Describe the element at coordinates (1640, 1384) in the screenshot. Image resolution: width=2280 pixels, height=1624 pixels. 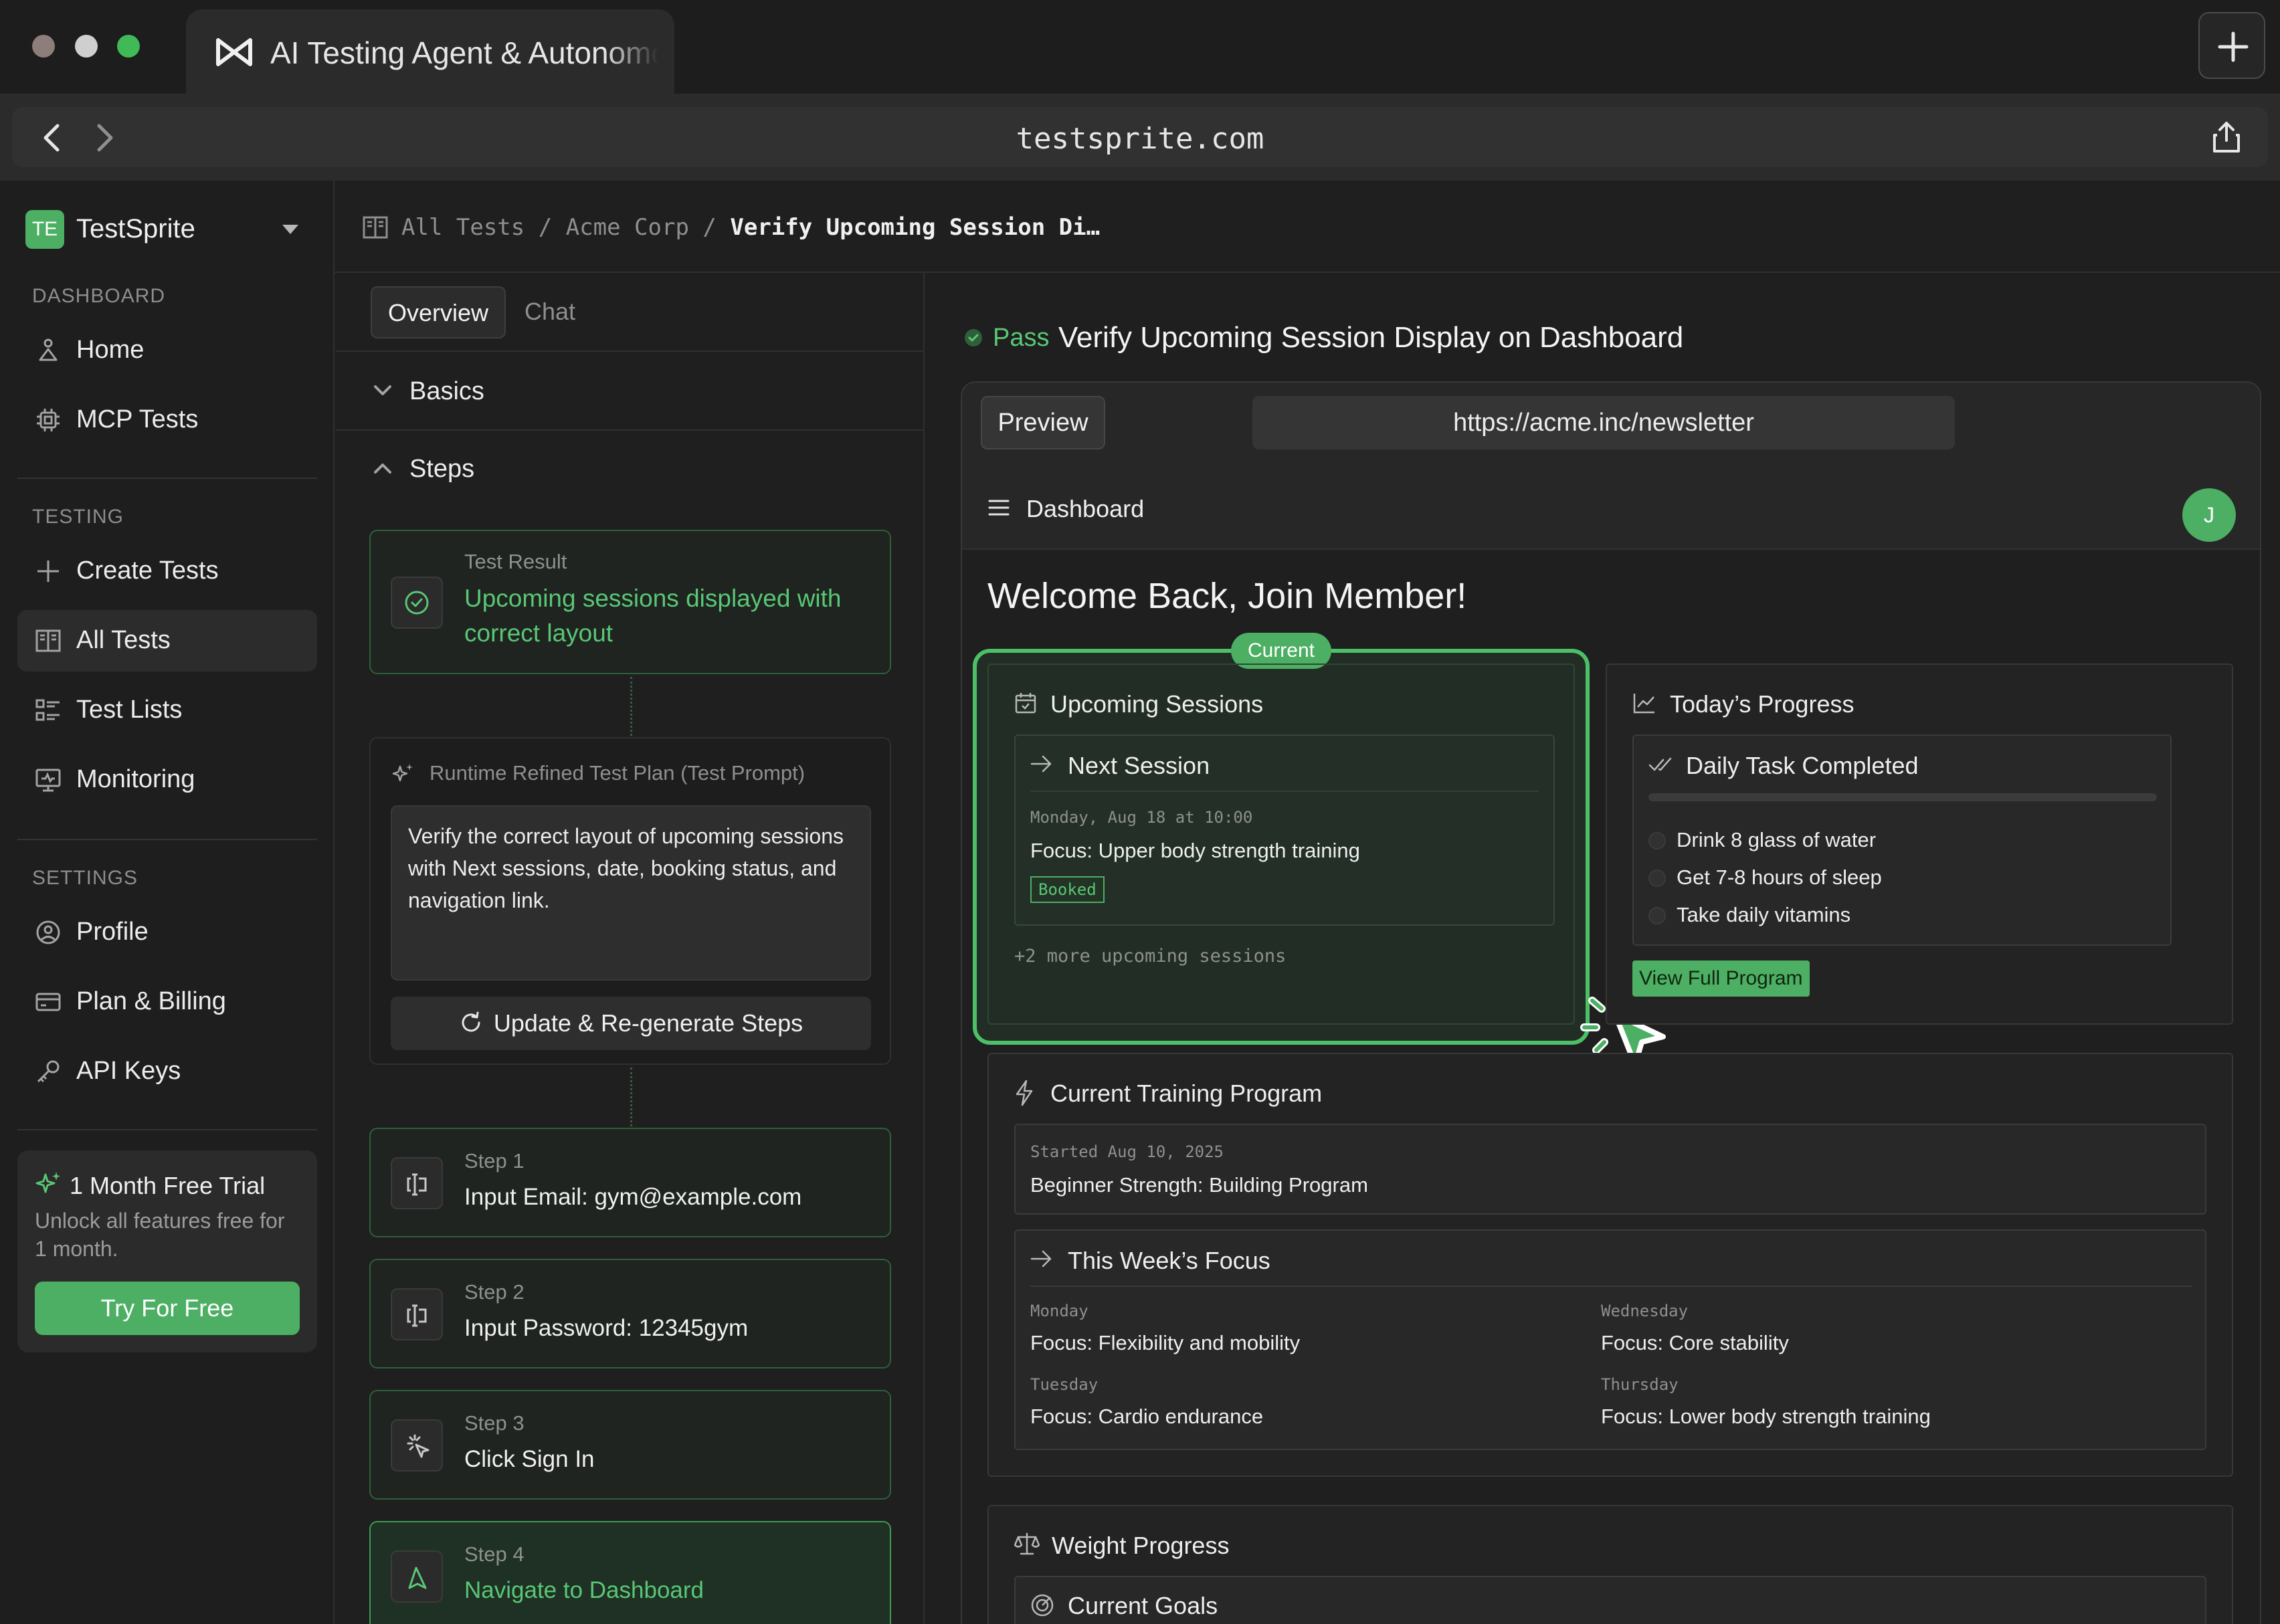
I see `focus-day: Thursday` at that location.